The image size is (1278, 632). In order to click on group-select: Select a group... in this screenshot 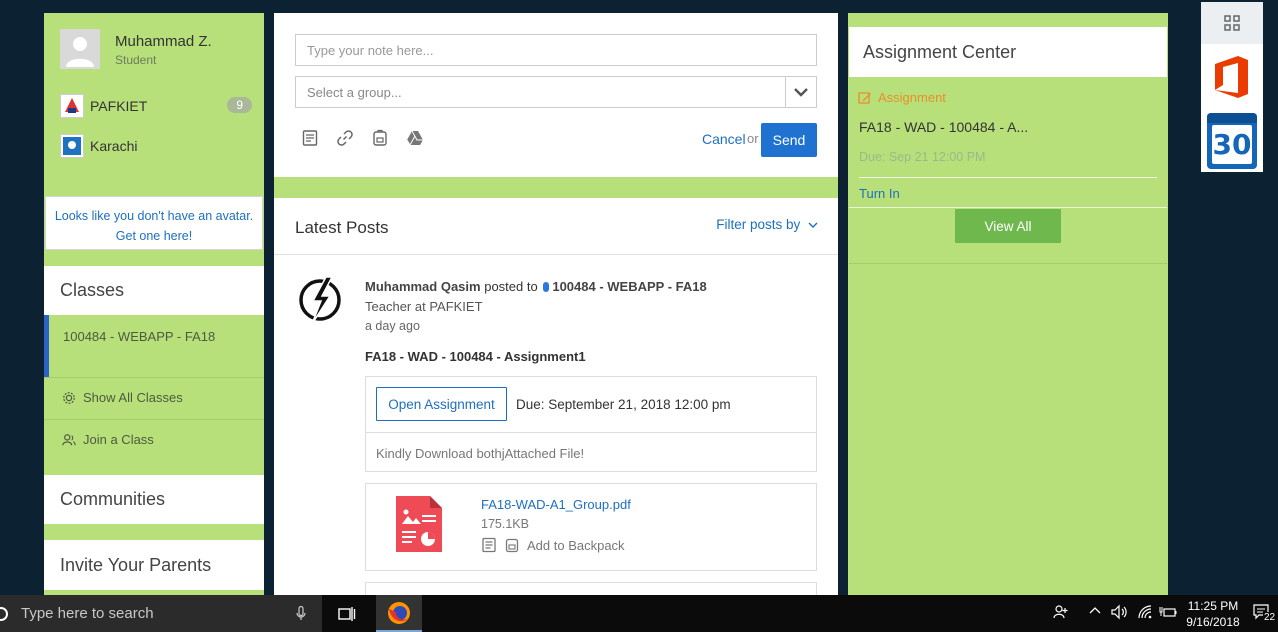, I will do `click(556, 92)`.